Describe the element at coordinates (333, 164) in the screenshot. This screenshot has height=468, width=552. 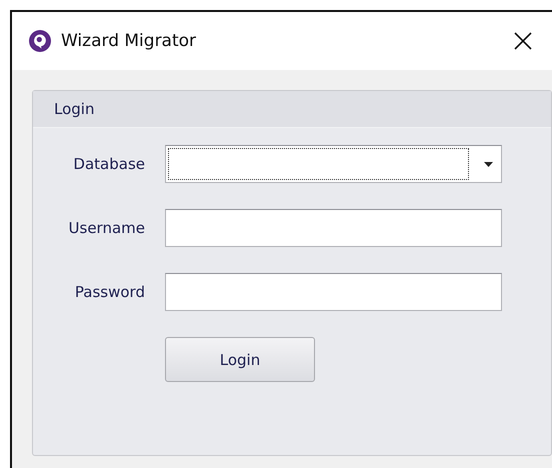
I see `database-dropdown` at that location.